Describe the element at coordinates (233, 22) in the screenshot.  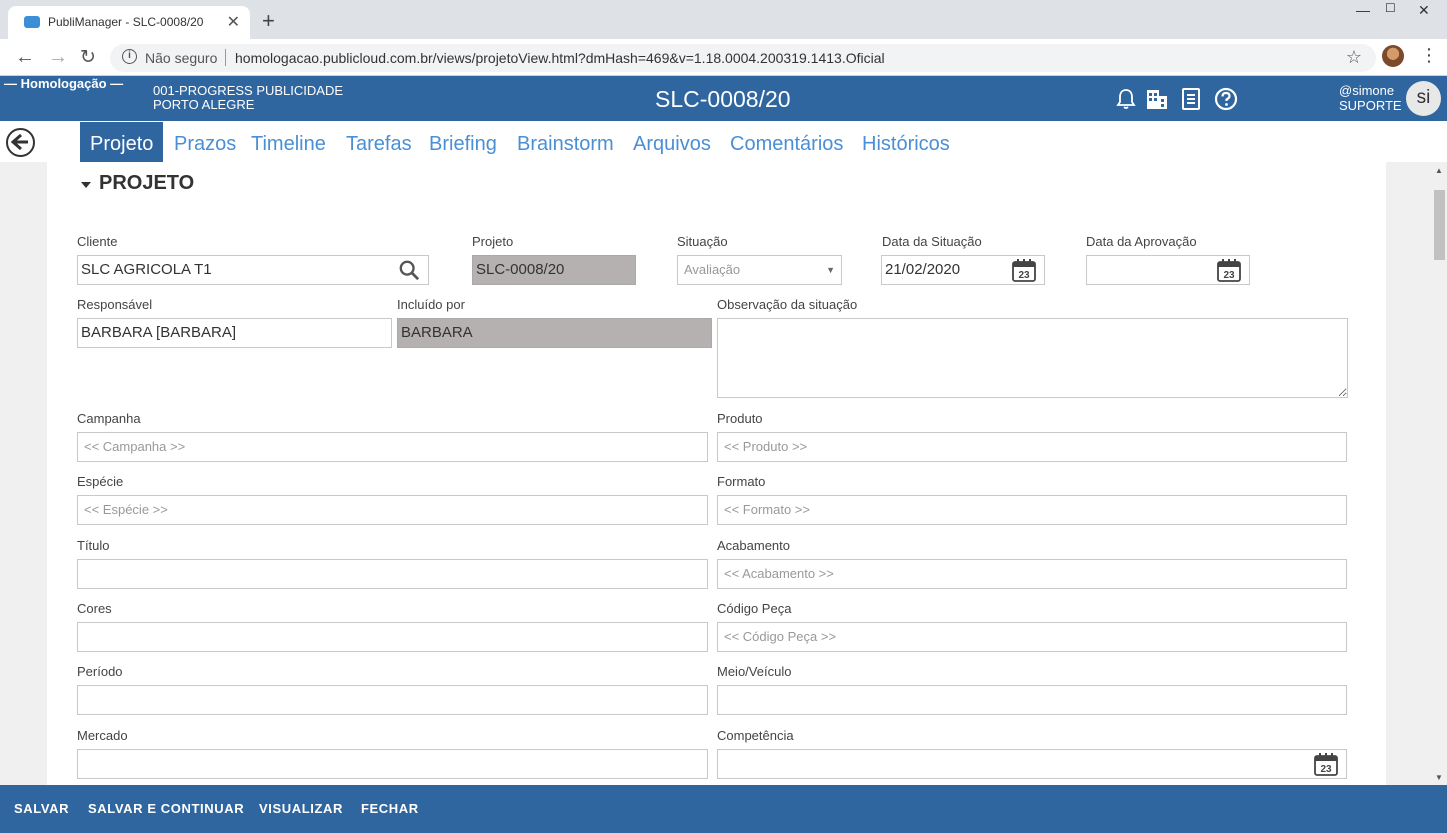
I see `close-tab-icon: ✕` at that location.